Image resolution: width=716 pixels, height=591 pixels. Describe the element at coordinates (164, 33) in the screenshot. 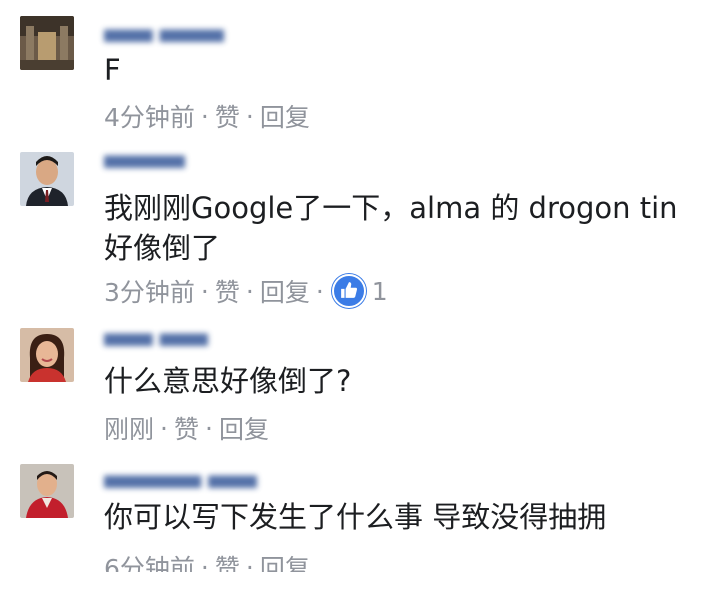

I see `commenter-name: ▆▆▆ ▆▆▆▆` at that location.